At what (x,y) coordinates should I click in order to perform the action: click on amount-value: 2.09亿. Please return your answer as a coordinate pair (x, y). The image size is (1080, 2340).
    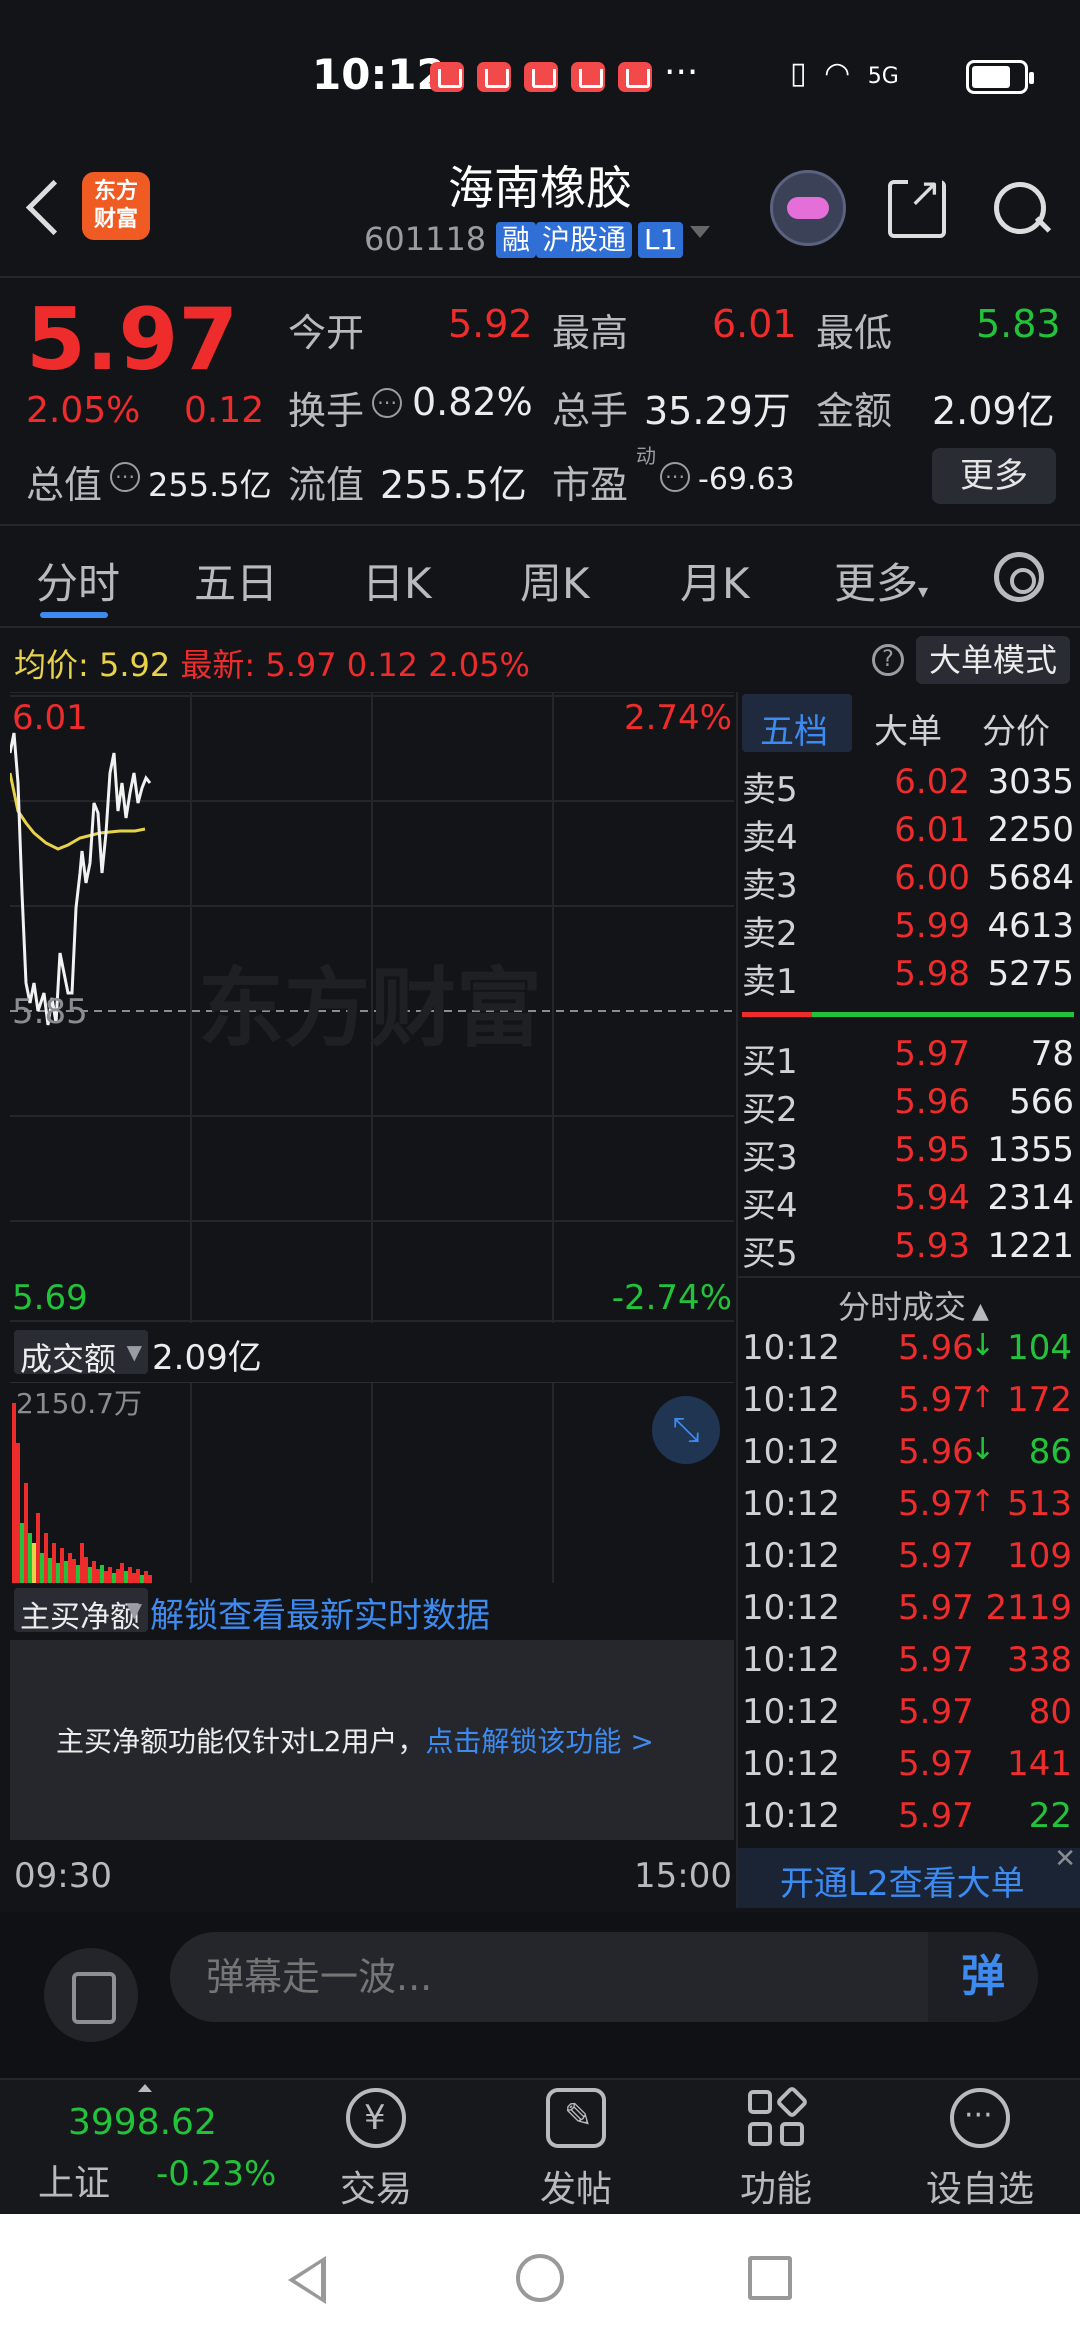
    Looking at the image, I should click on (993, 411).